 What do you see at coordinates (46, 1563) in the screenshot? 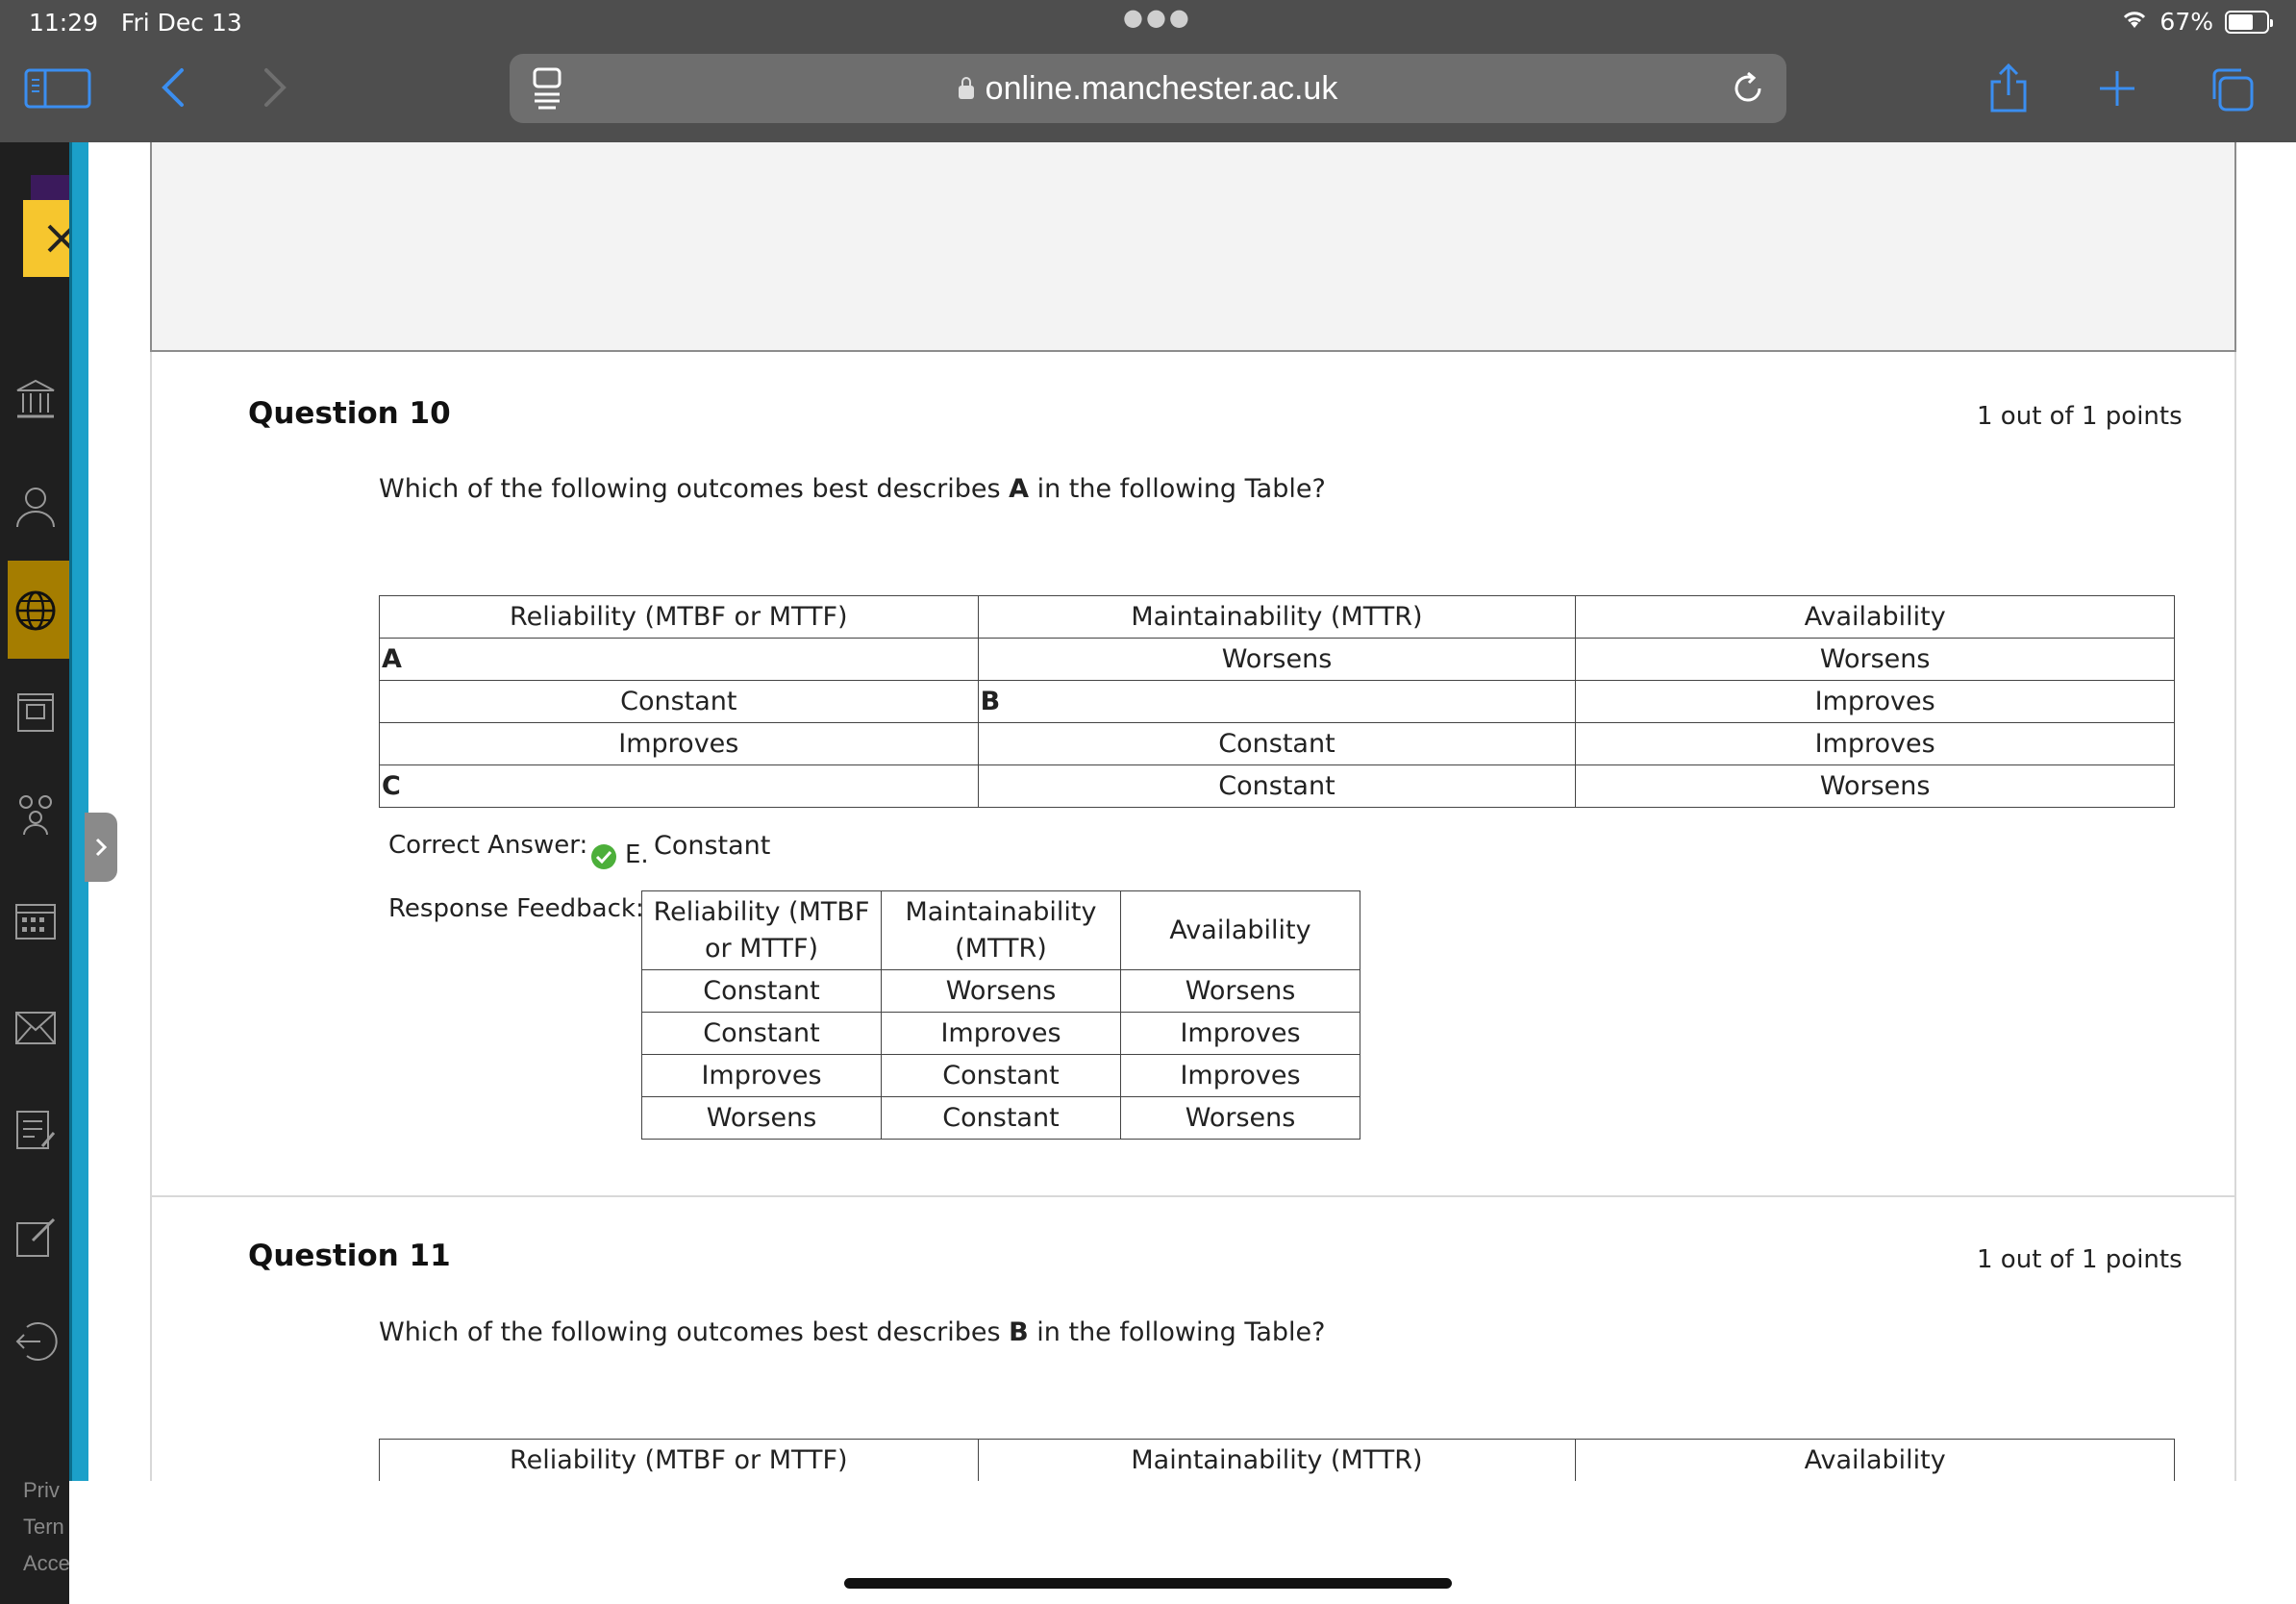
I see `accessibility-link: Acce` at bounding box center [46, 1563].